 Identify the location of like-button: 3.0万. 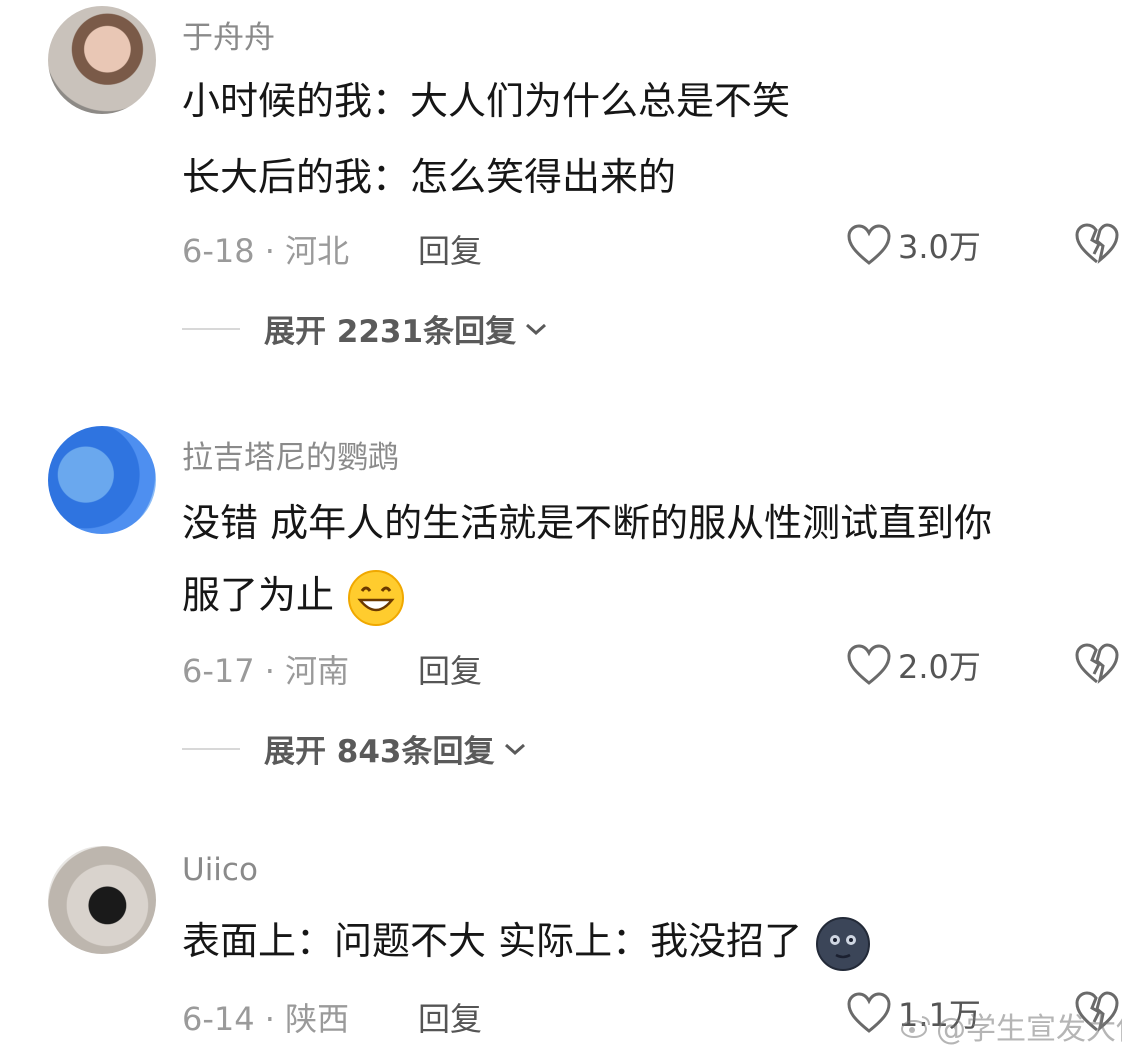
(913, 245).